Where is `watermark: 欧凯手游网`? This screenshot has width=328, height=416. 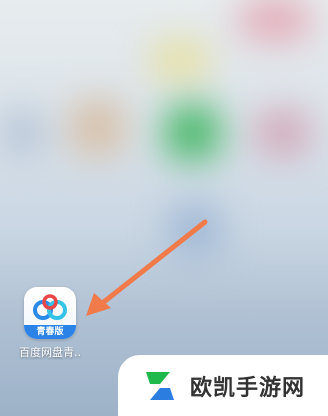
watermark: 欧凯手游网 is located at coordinates (223, 385).